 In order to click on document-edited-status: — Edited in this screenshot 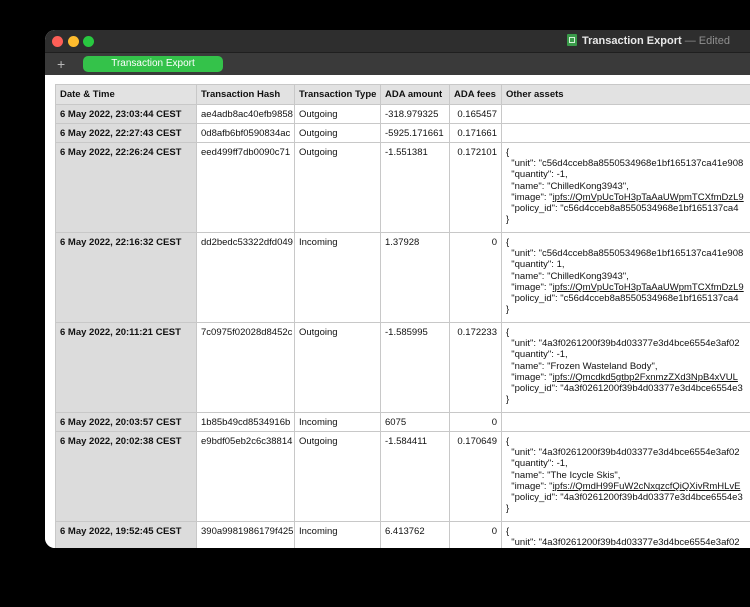, I will do `click(707, 41)`.